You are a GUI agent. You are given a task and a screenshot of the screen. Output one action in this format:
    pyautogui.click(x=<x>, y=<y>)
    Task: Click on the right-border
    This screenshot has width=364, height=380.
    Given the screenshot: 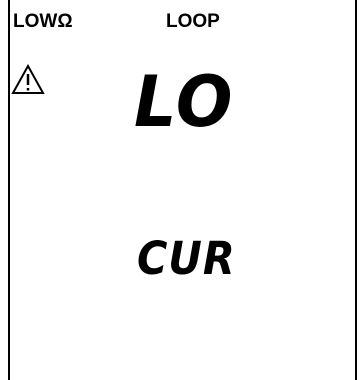 What is the action you would take?
    pyautogui.click(x=356, y=190)
    